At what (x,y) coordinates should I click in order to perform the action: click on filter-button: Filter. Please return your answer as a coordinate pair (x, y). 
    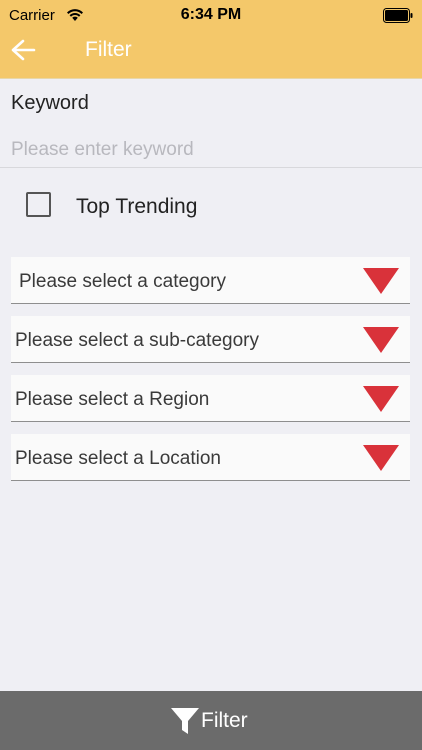
    Looking at the image, I should click on (211, 720).